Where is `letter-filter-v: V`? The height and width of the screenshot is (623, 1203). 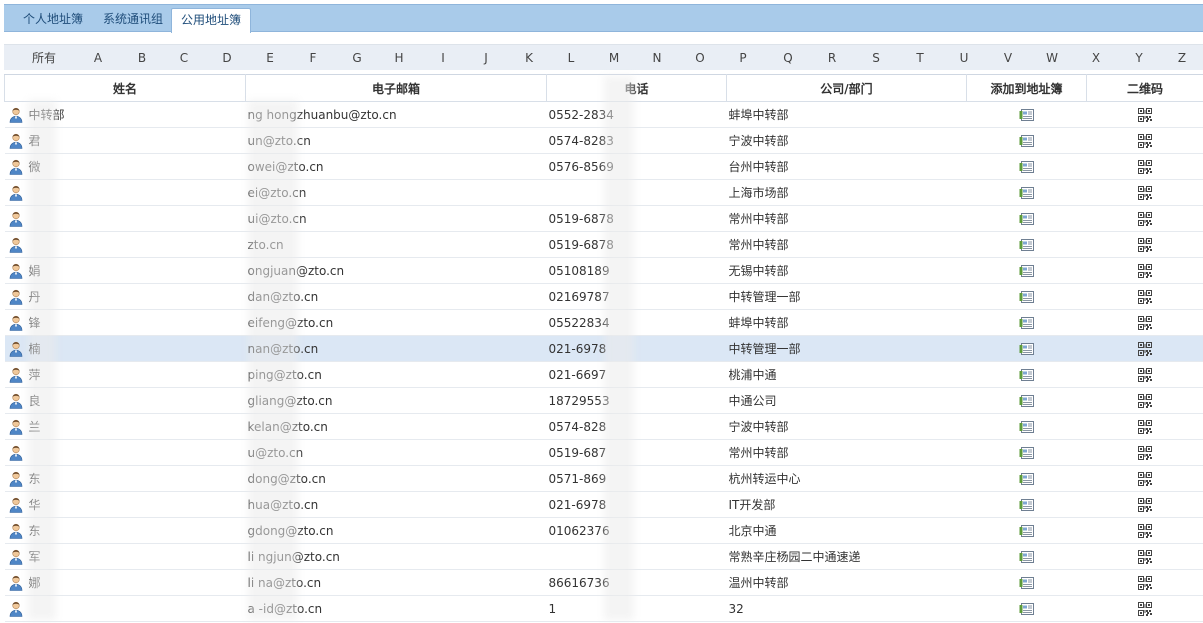 letter-filter-v: V is located at coordinates (1008, 58).